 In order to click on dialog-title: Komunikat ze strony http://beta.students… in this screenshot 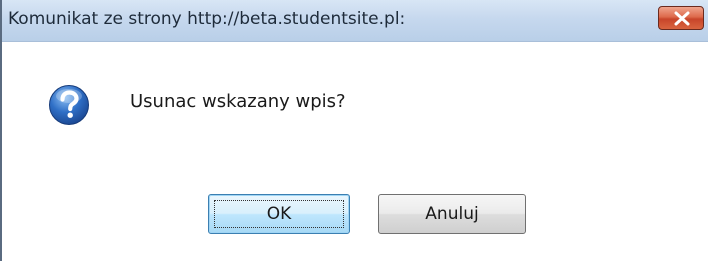, I will do `click(207, 19)`.